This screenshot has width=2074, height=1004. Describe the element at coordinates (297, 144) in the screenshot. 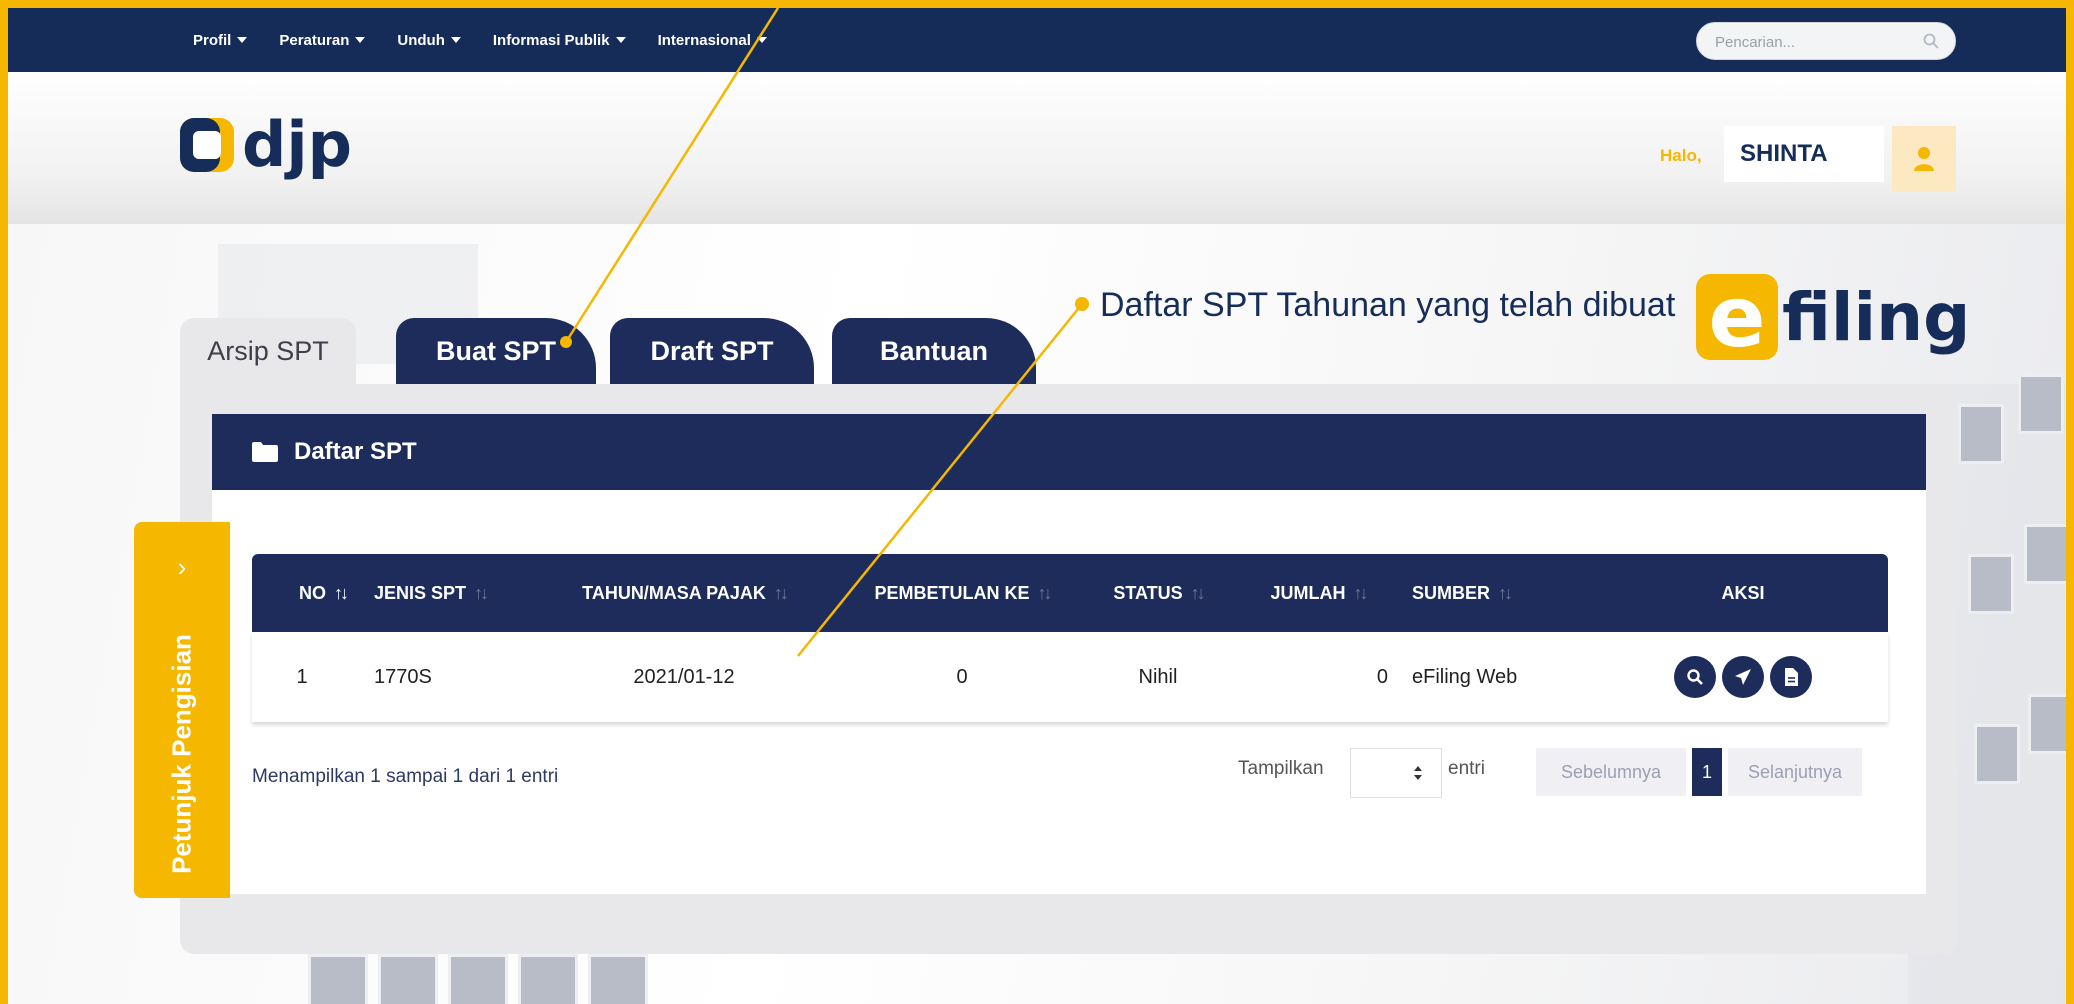

I see `logo-text: djp` at that location.